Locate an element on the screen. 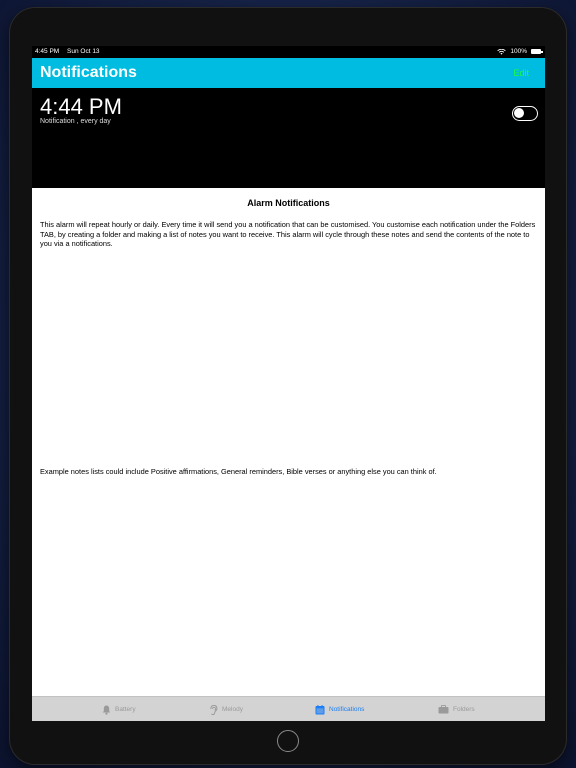  tab-melody: Melody is located at coordinates (225, 709).